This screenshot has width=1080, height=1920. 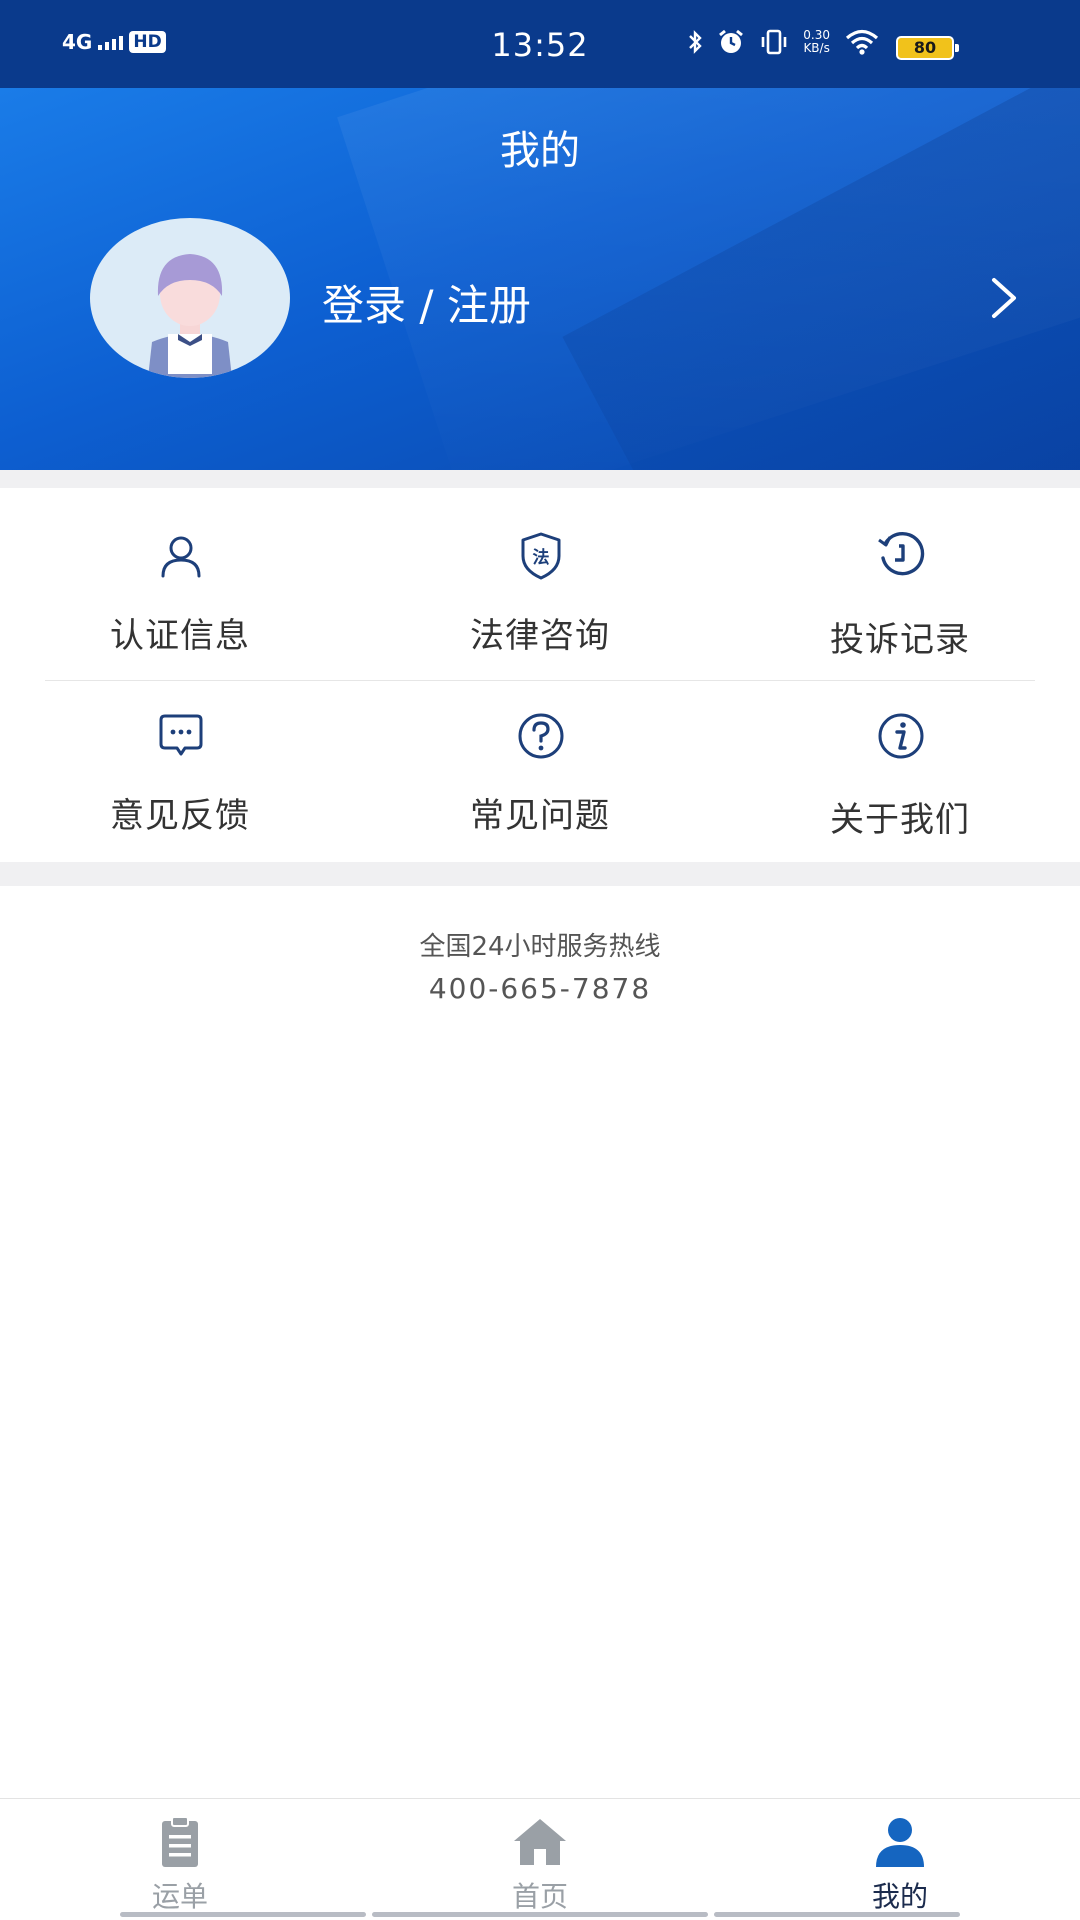 What do you see at coordinates (181, 735) in the screenshot?
I see `feedback-chat-icon` at bounding box center [181, 735].